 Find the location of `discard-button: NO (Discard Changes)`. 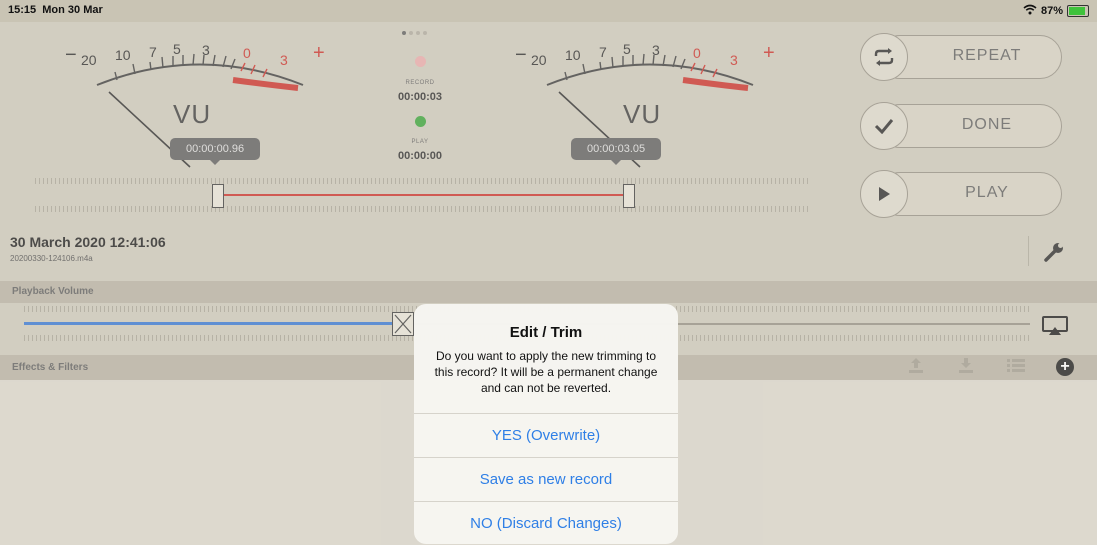

discard-button: NO (Discard Changes) is located at coordinates (546, 522).